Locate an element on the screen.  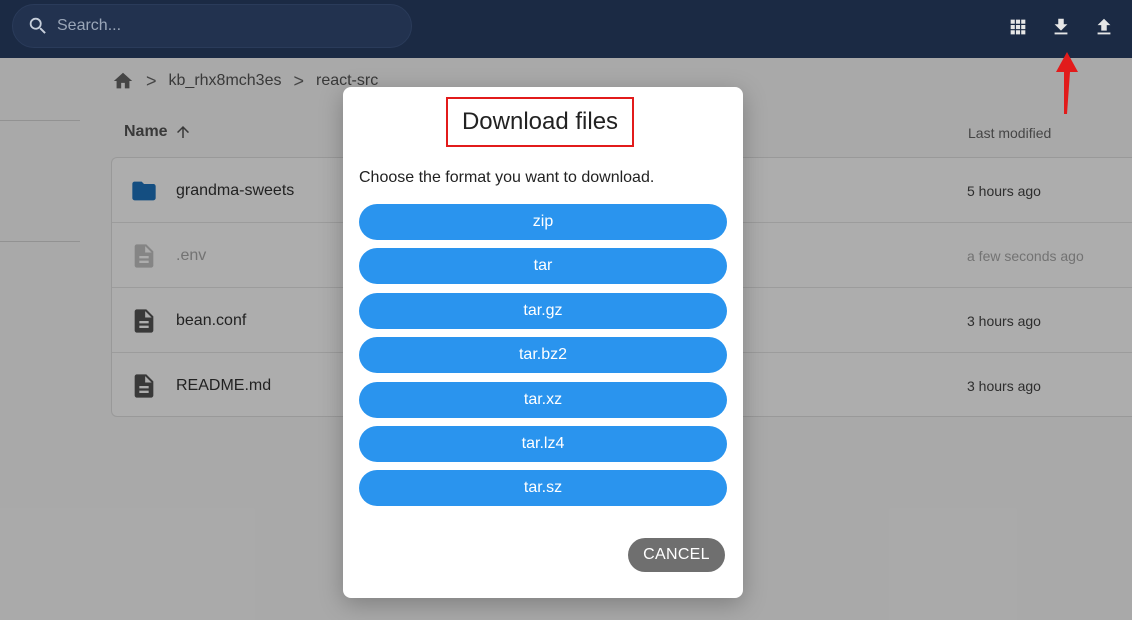
upload-icon is located at coordinates (1104, 26).